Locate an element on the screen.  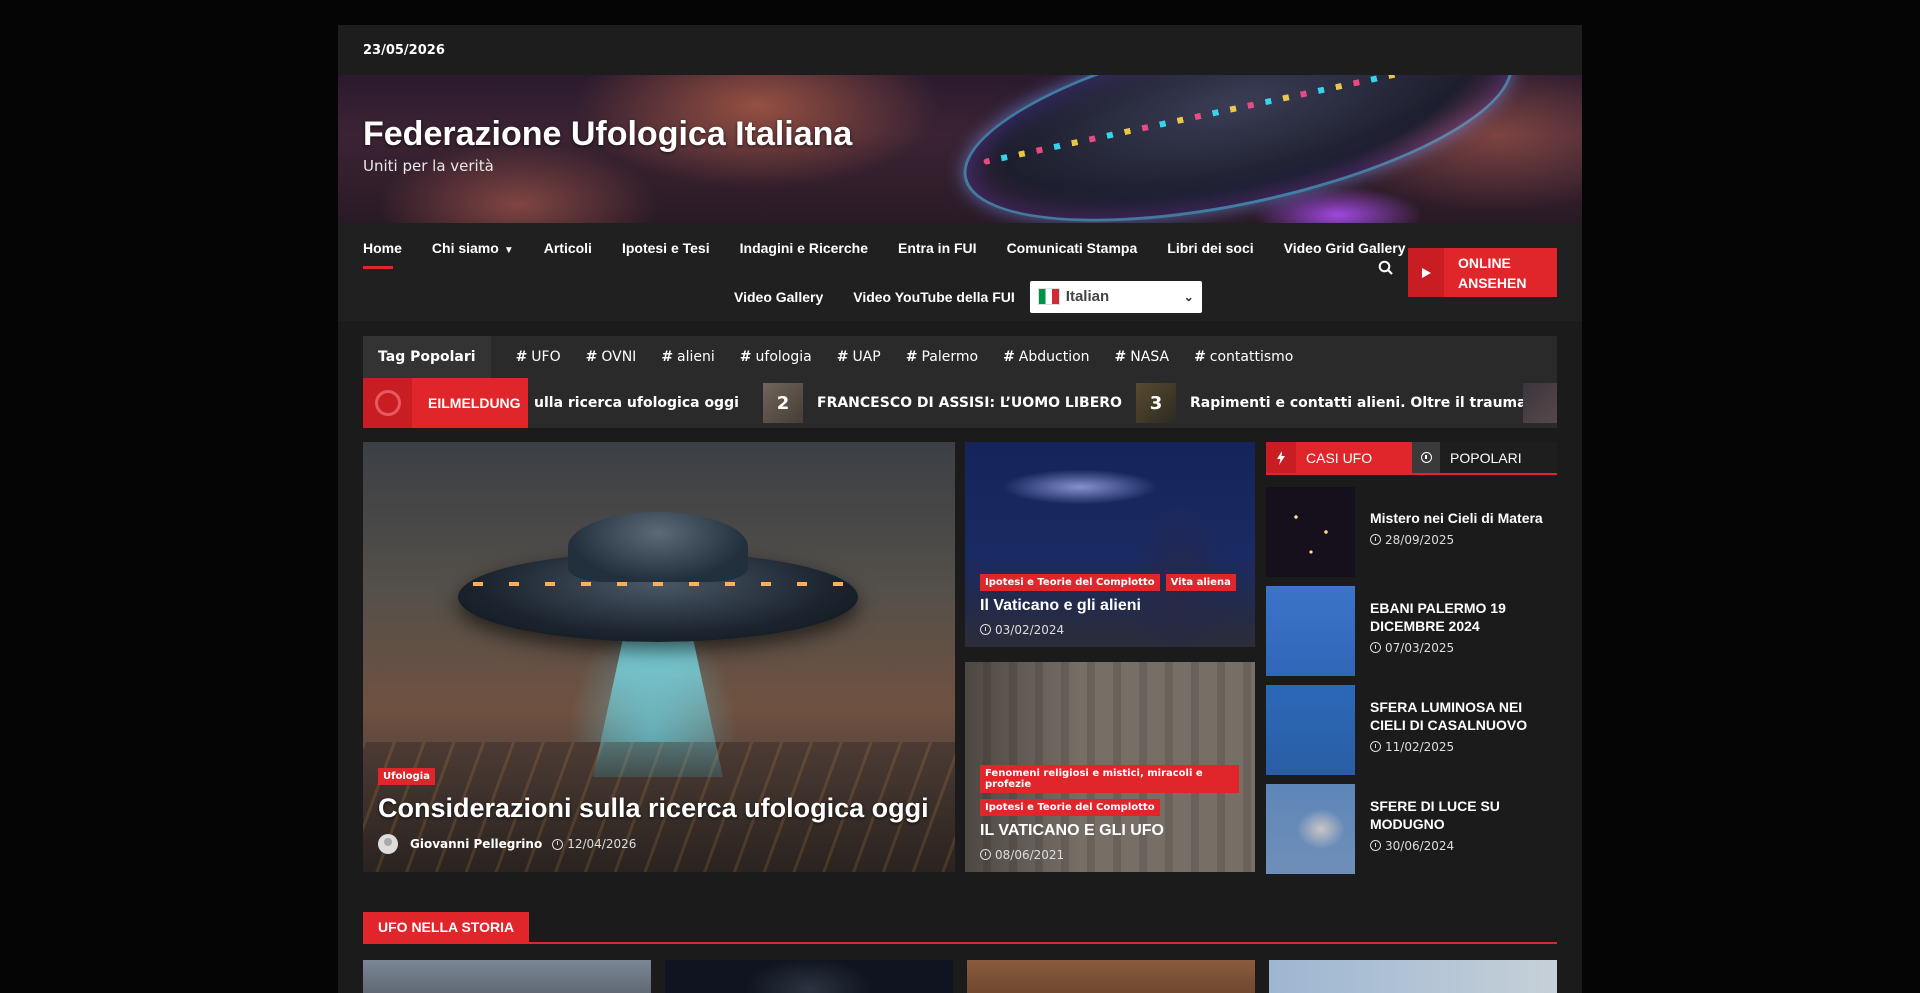
online-watch-button: ONLINE ANSEHEN is located at coordinates (1482, 272).